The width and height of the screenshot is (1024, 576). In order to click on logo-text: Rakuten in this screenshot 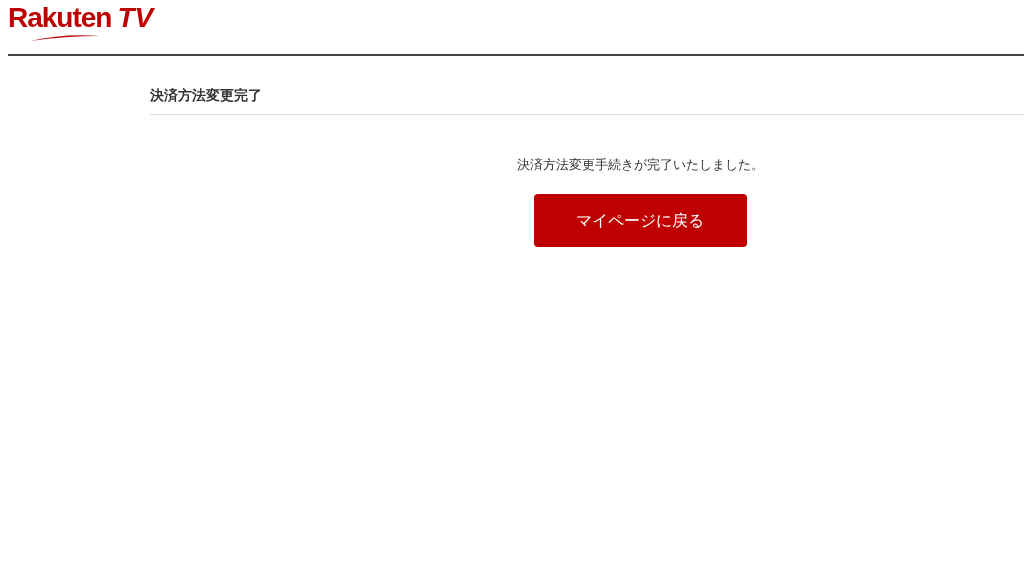, I will do `click(60, 18)`.